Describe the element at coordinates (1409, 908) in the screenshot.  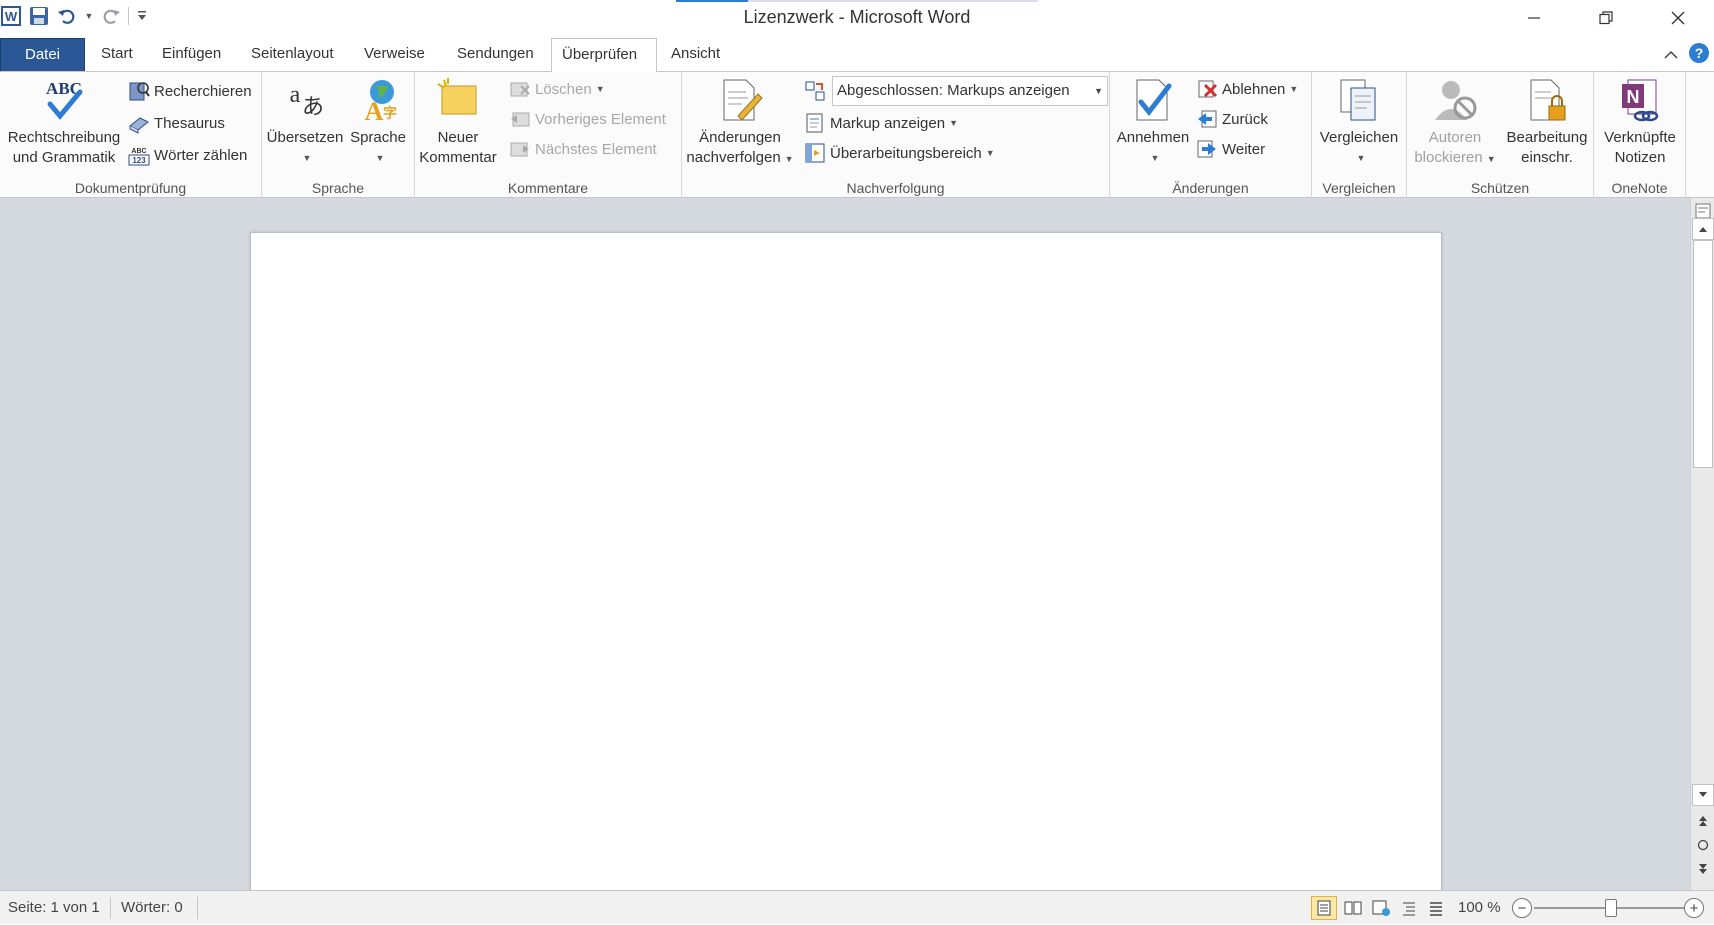
I see `outline-view-icon` at that location.